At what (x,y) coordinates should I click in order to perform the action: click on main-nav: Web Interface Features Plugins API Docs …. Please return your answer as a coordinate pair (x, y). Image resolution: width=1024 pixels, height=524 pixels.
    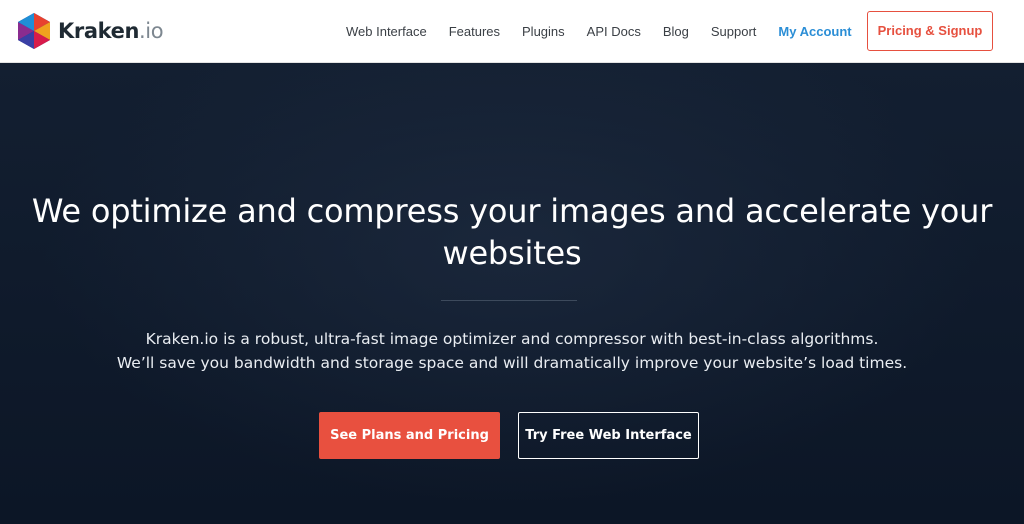
    Looking at the image, I should click on (599, 31).